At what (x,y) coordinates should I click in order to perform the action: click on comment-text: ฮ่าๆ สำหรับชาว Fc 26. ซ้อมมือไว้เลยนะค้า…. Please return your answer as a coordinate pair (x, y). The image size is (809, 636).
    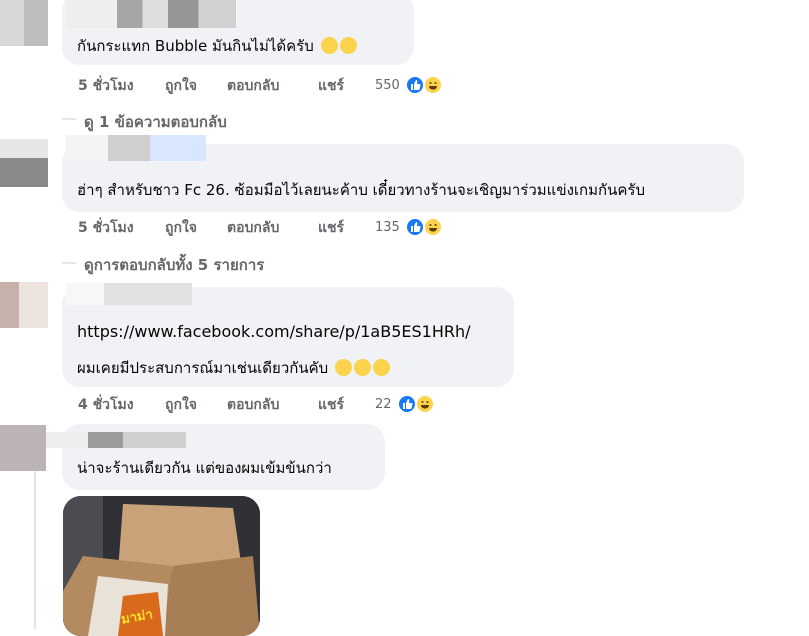
    Looking at the image, I should click on (361, 190).